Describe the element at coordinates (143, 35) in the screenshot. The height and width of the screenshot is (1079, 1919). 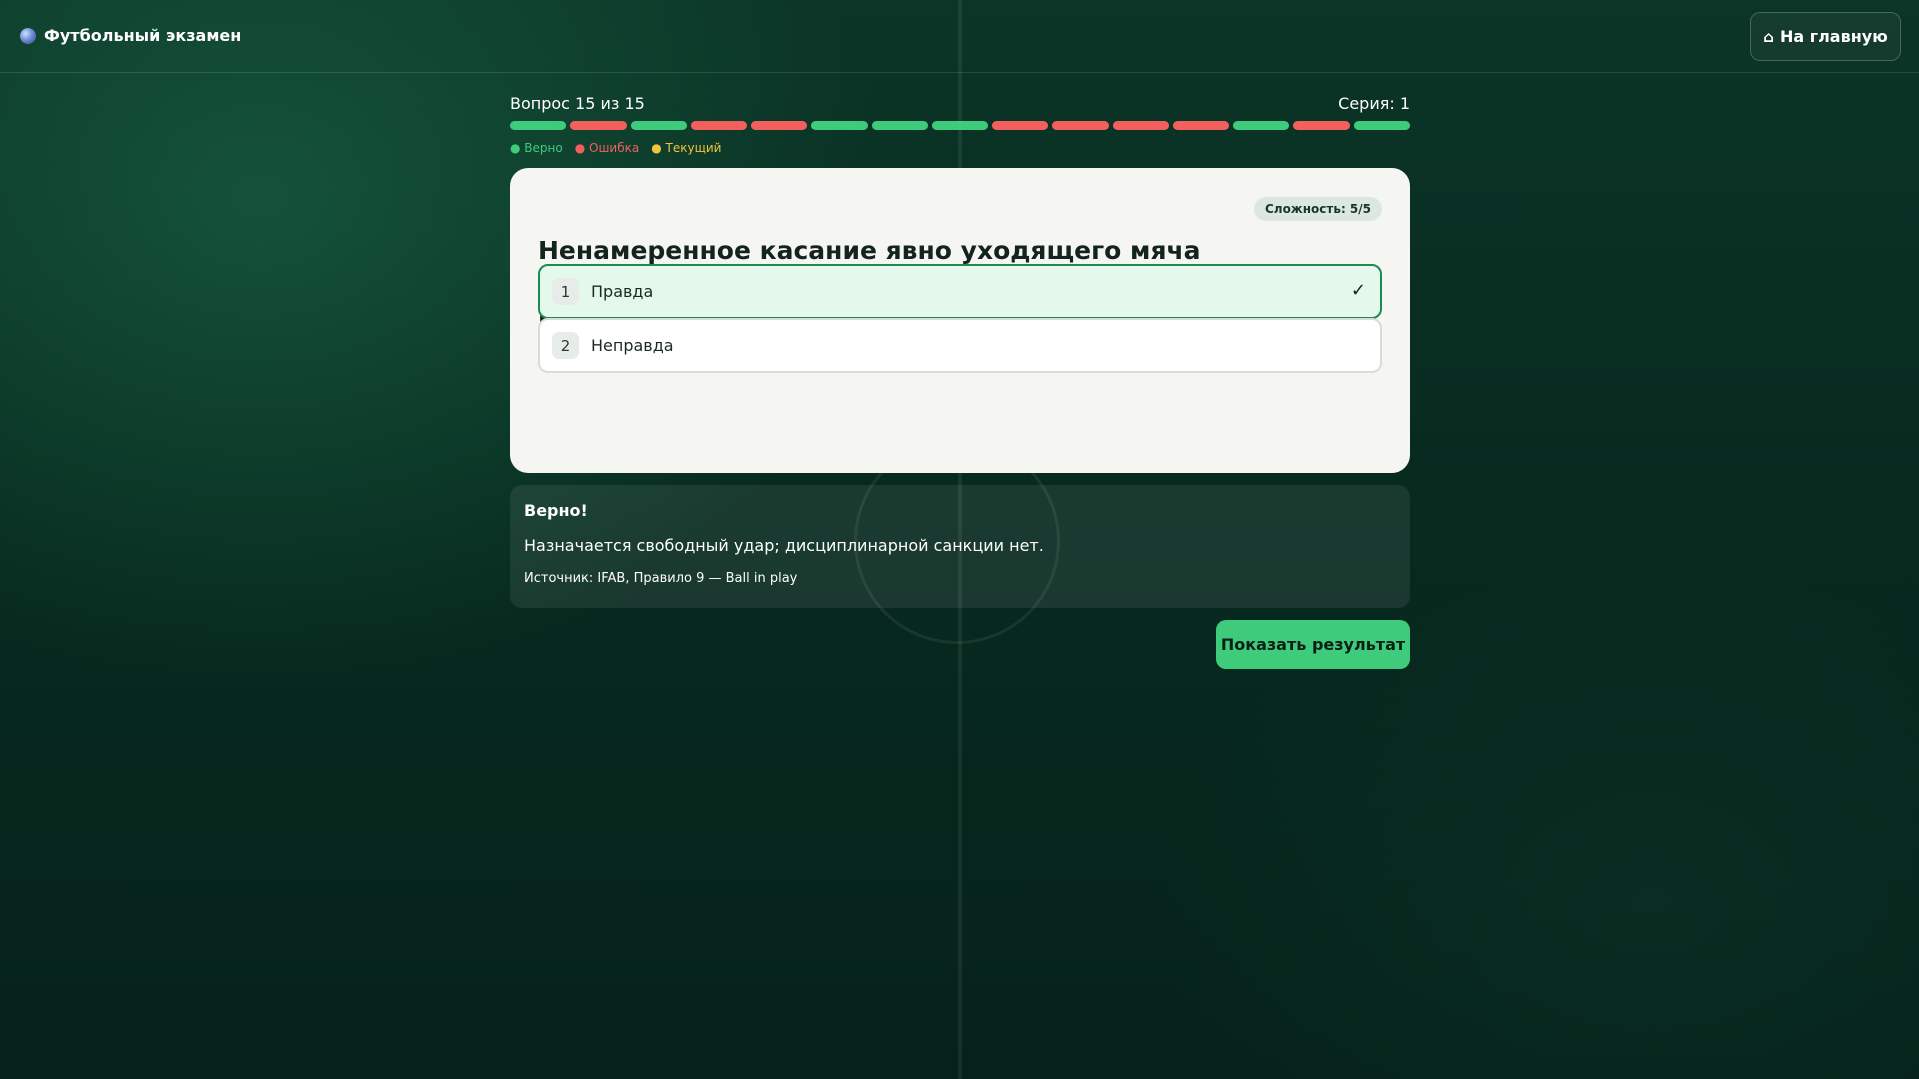
I see `app-title: Футбольный экзамен` at that location.